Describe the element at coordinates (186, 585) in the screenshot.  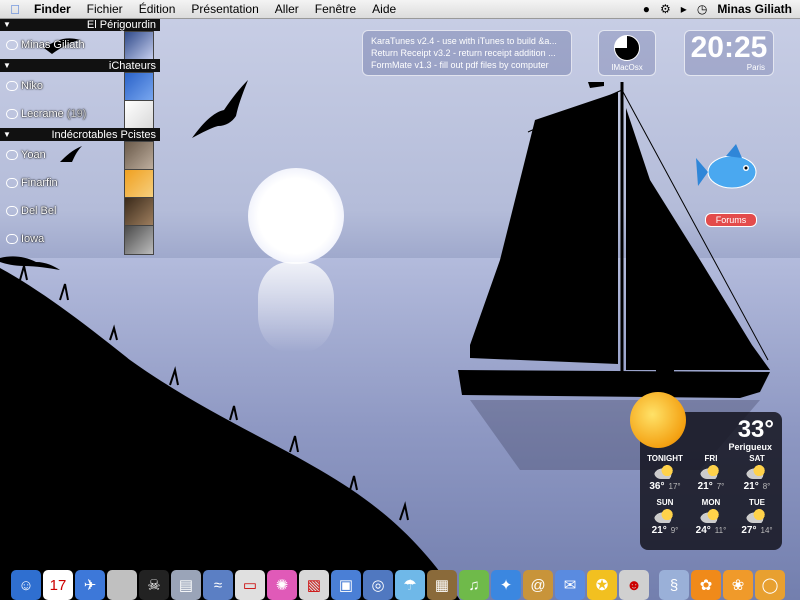
I see `scanner-icon: ▤` at that location.